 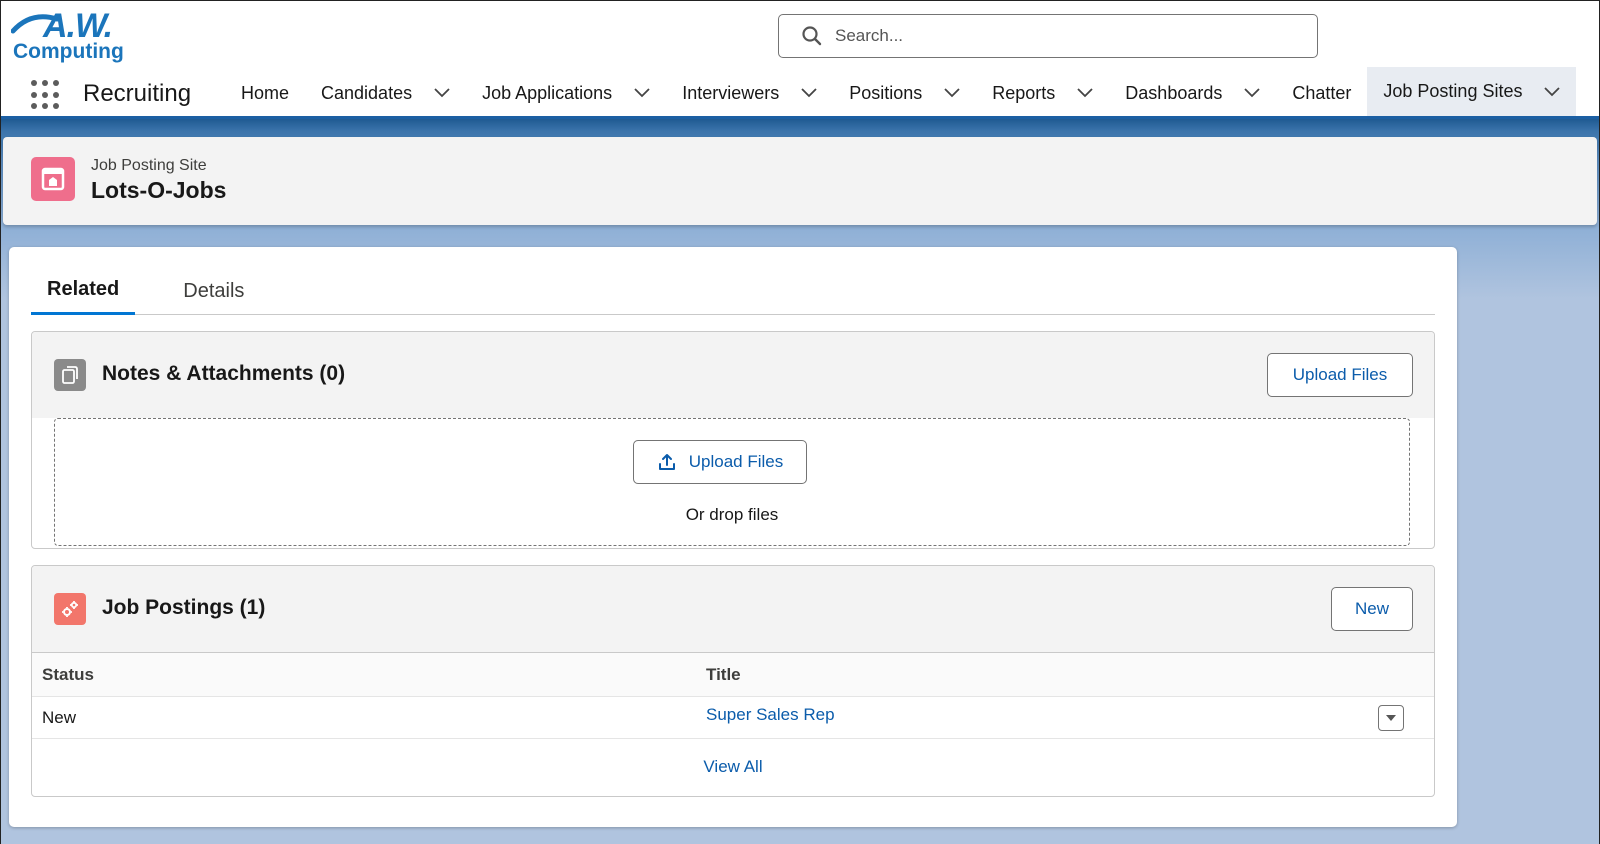 I want to click on search-input, so click(x=1076, y=36).